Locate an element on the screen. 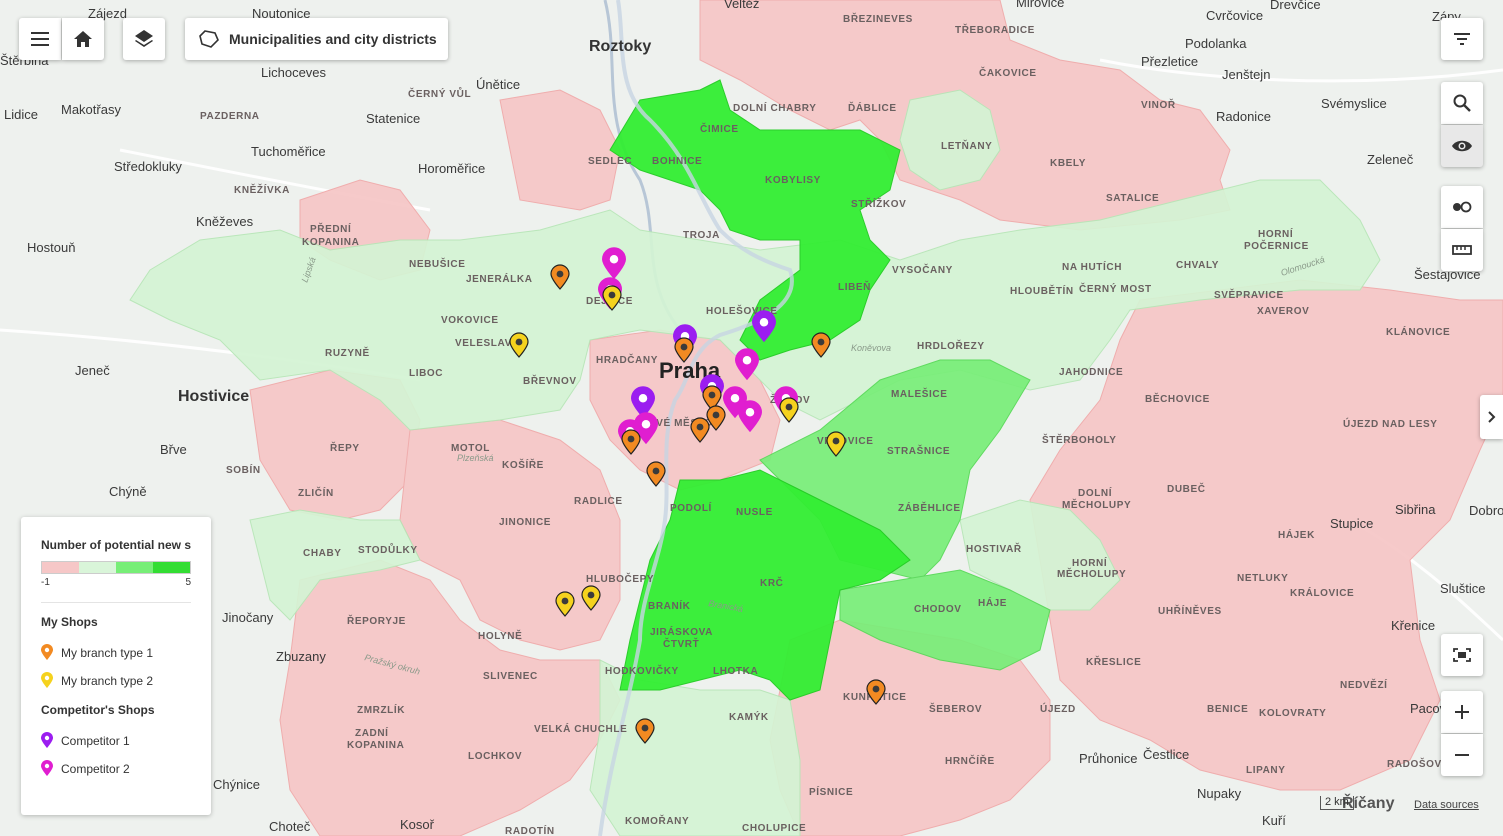 Image resolution: width=1503 pixels, height=836 pixels. svg-text: MĚCHOLUPY is located at coordinates (1091, 573).